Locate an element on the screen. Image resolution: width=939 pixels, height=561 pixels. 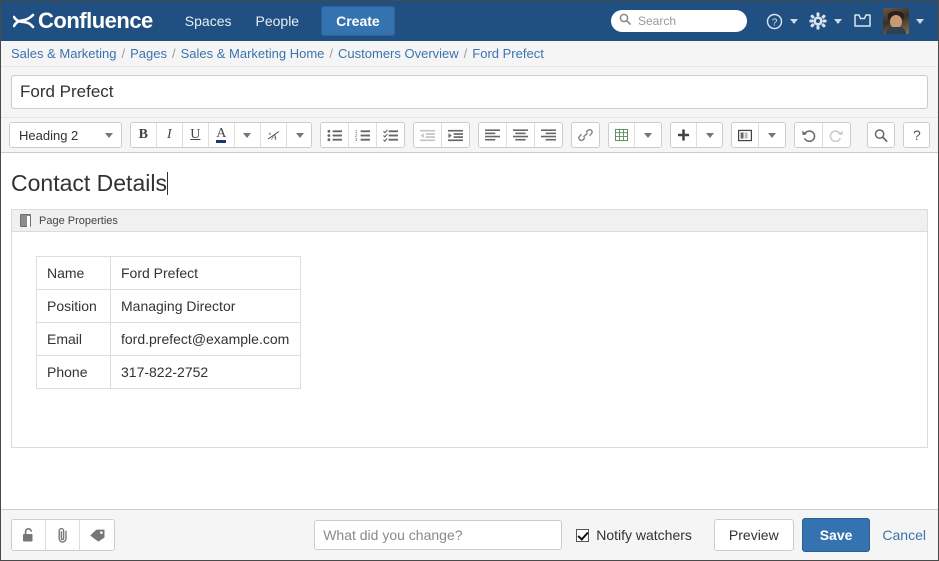
insert-group is located at coordinates (696, 135).